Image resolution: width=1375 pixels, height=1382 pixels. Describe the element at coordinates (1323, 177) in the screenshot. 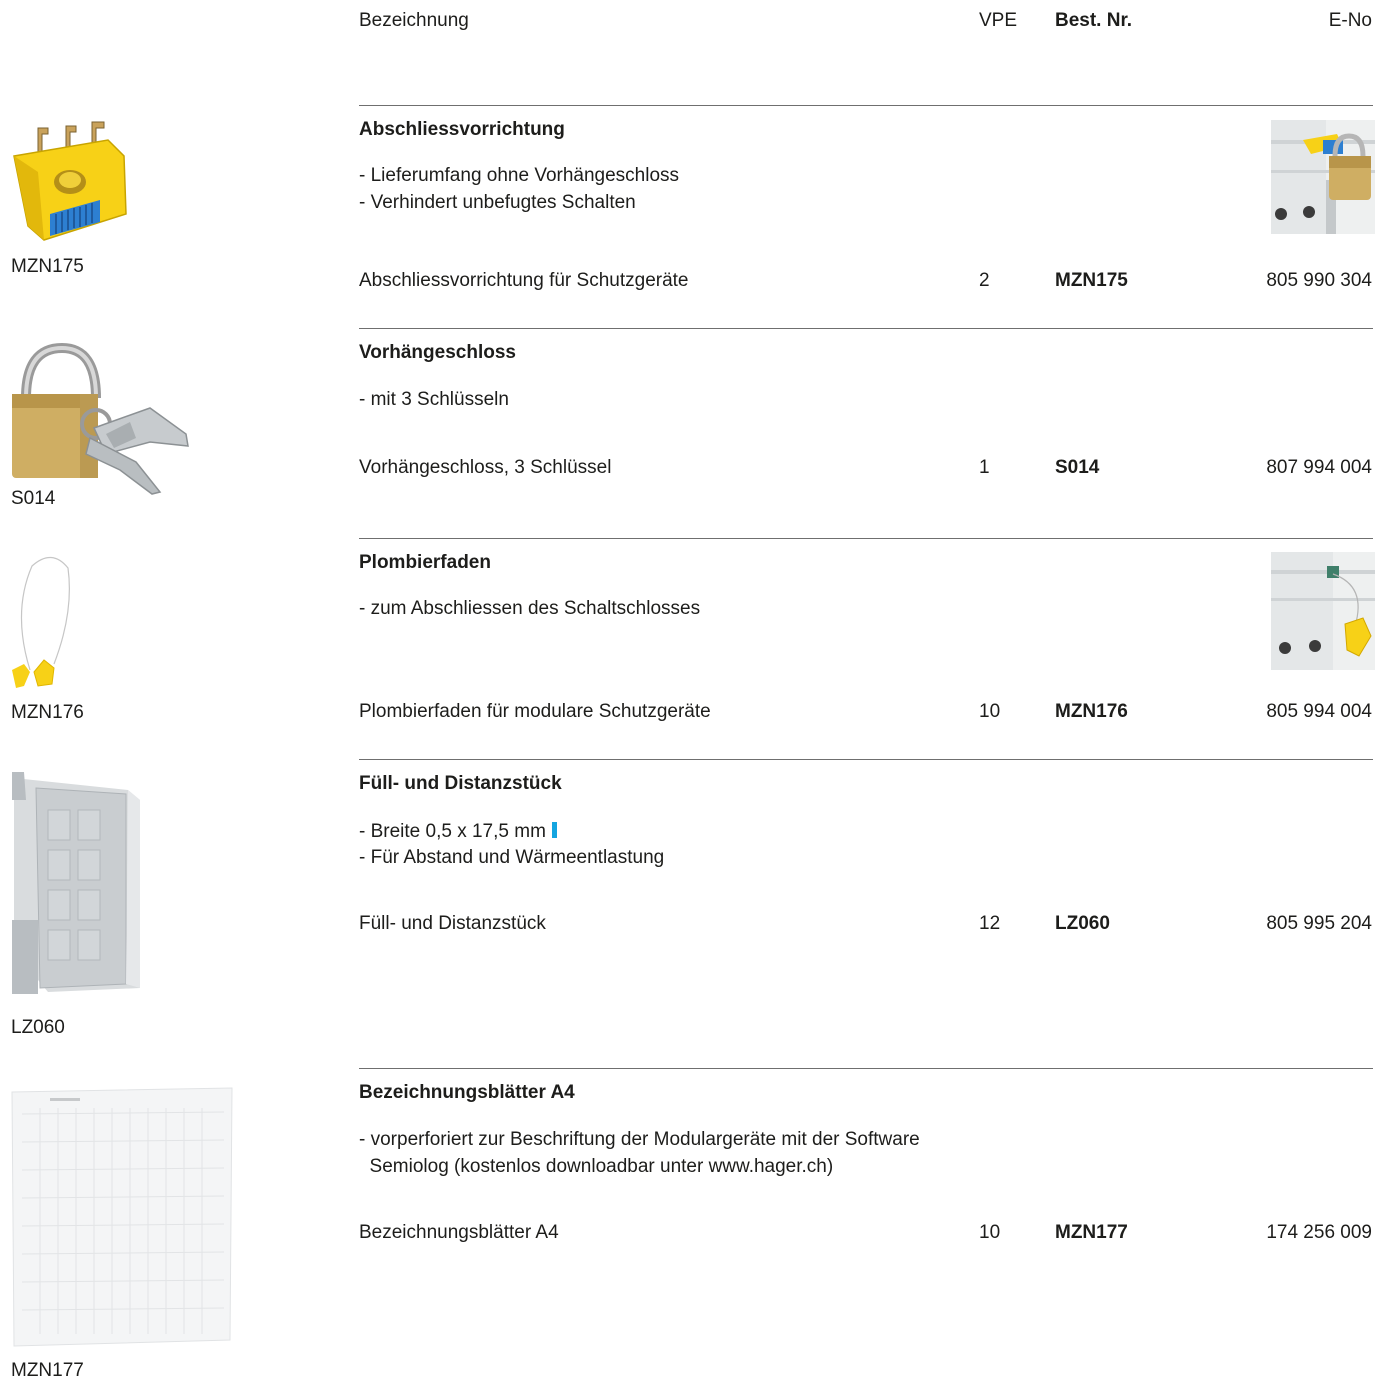

I see `lockout-application-image` at that location.